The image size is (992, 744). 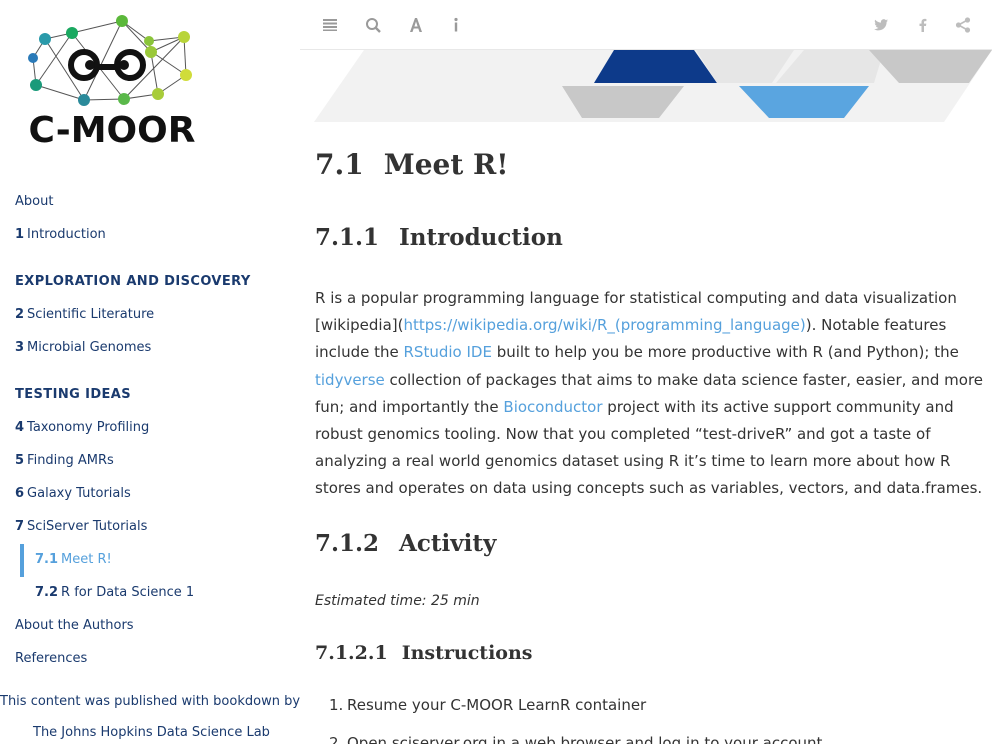 I want to click on nav-item-taxonomy-profiling: 4 Taxonomy Profiling, so click(x=82, y=428).